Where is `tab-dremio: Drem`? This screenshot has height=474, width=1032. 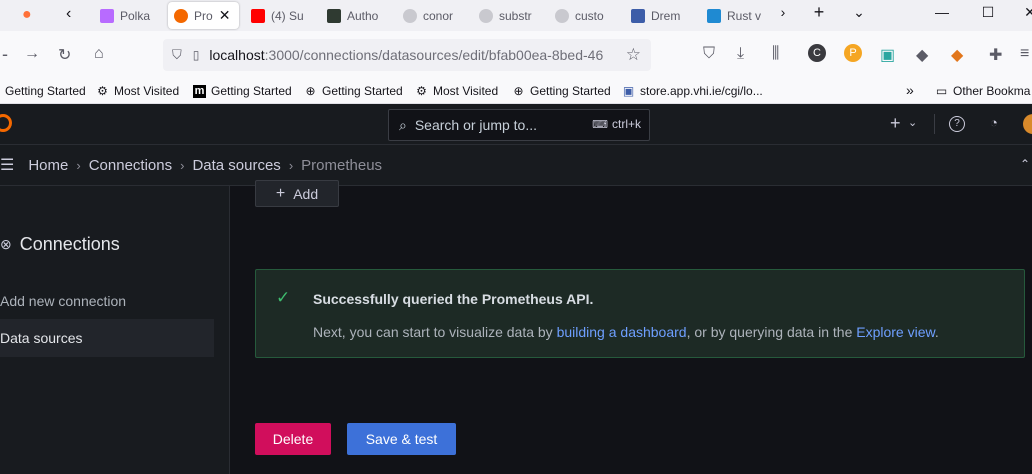 tab-dremio: Drem is located at coordinates (662, 15).